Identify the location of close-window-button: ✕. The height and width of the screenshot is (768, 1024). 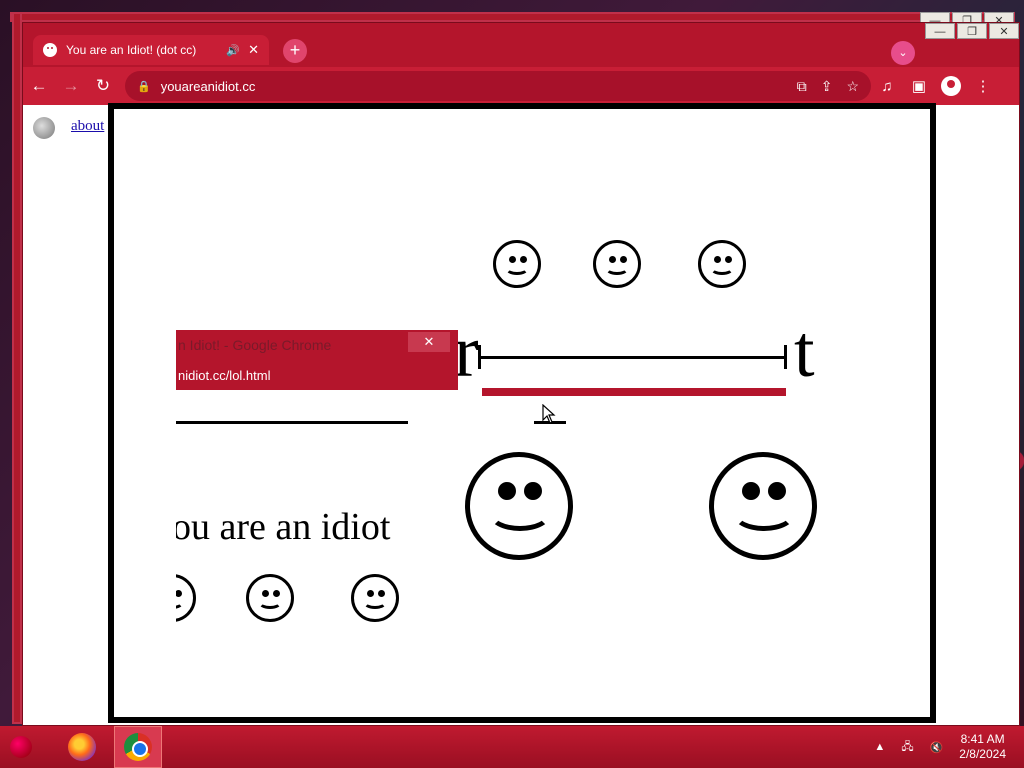
(1004, 31).